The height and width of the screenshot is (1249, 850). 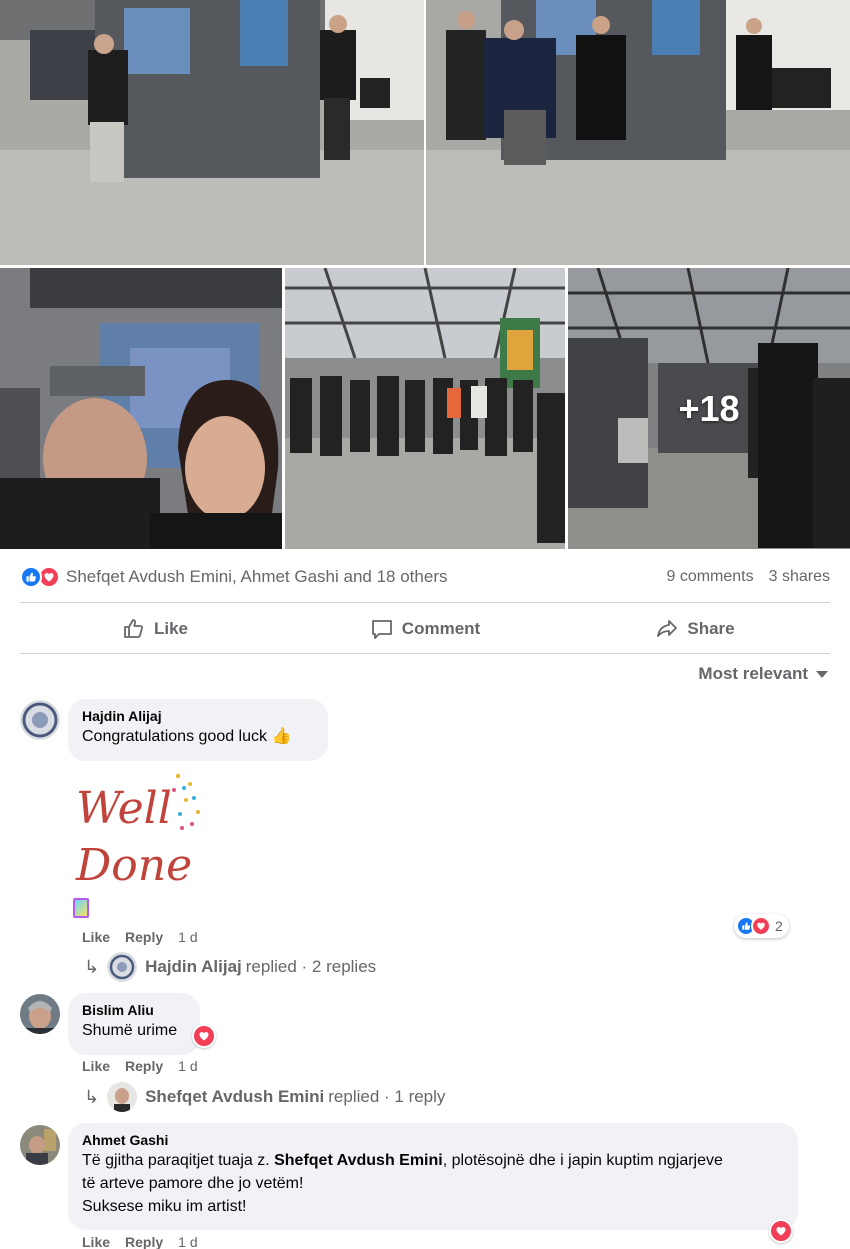 What do you see at coordinates (381, 629) in the screenshot?
I see `comment-icon` at bounding box center [381, 629].